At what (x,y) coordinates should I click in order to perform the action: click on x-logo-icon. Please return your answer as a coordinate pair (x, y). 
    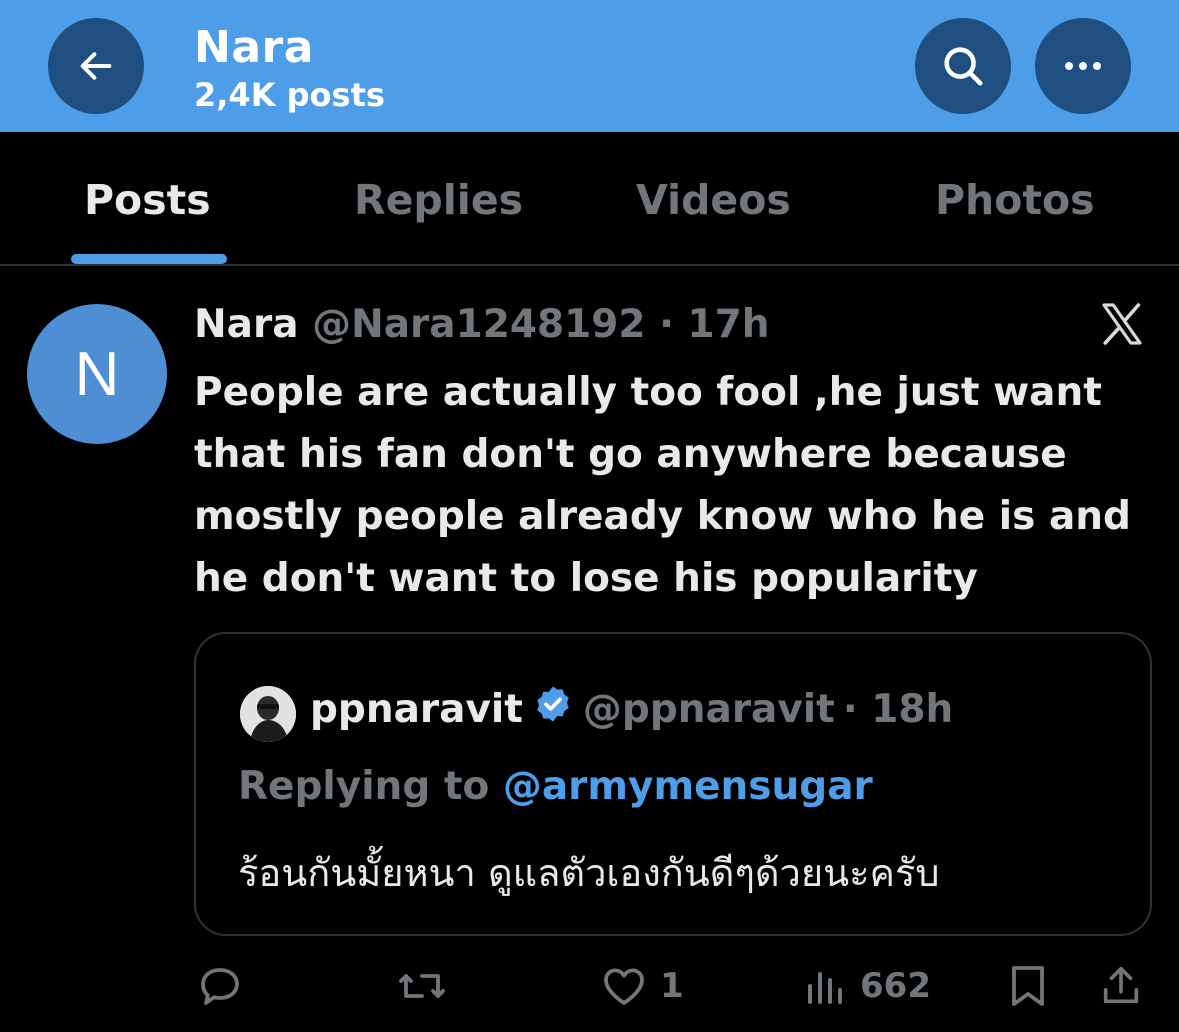
    Looking at the image, I should click on (1122, 326).